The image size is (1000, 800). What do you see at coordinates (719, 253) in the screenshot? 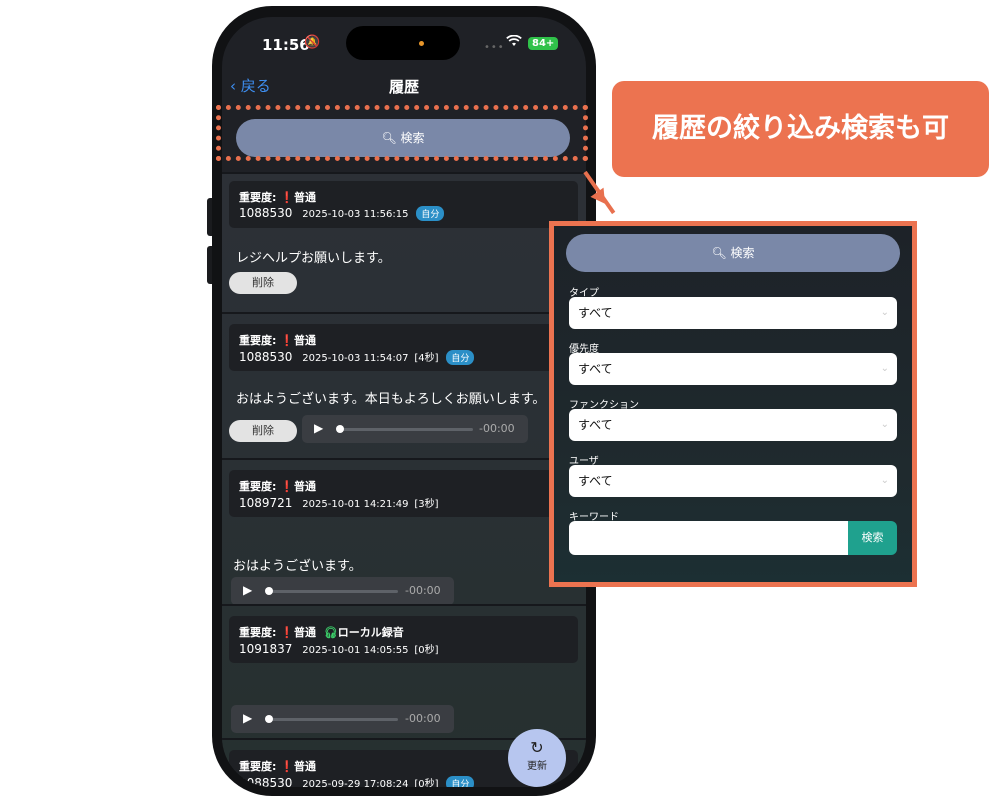
I see `search-icon: 🔍︎` at bounding box center [719, 253].